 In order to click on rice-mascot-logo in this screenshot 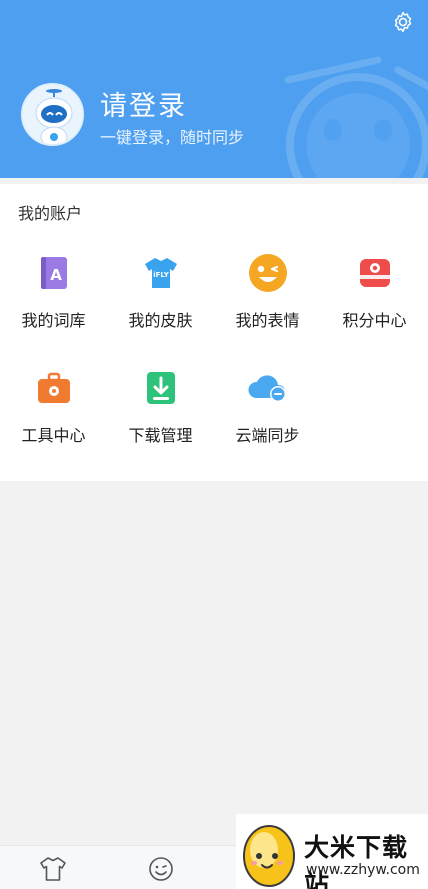, I will do `click(269, 856)`.